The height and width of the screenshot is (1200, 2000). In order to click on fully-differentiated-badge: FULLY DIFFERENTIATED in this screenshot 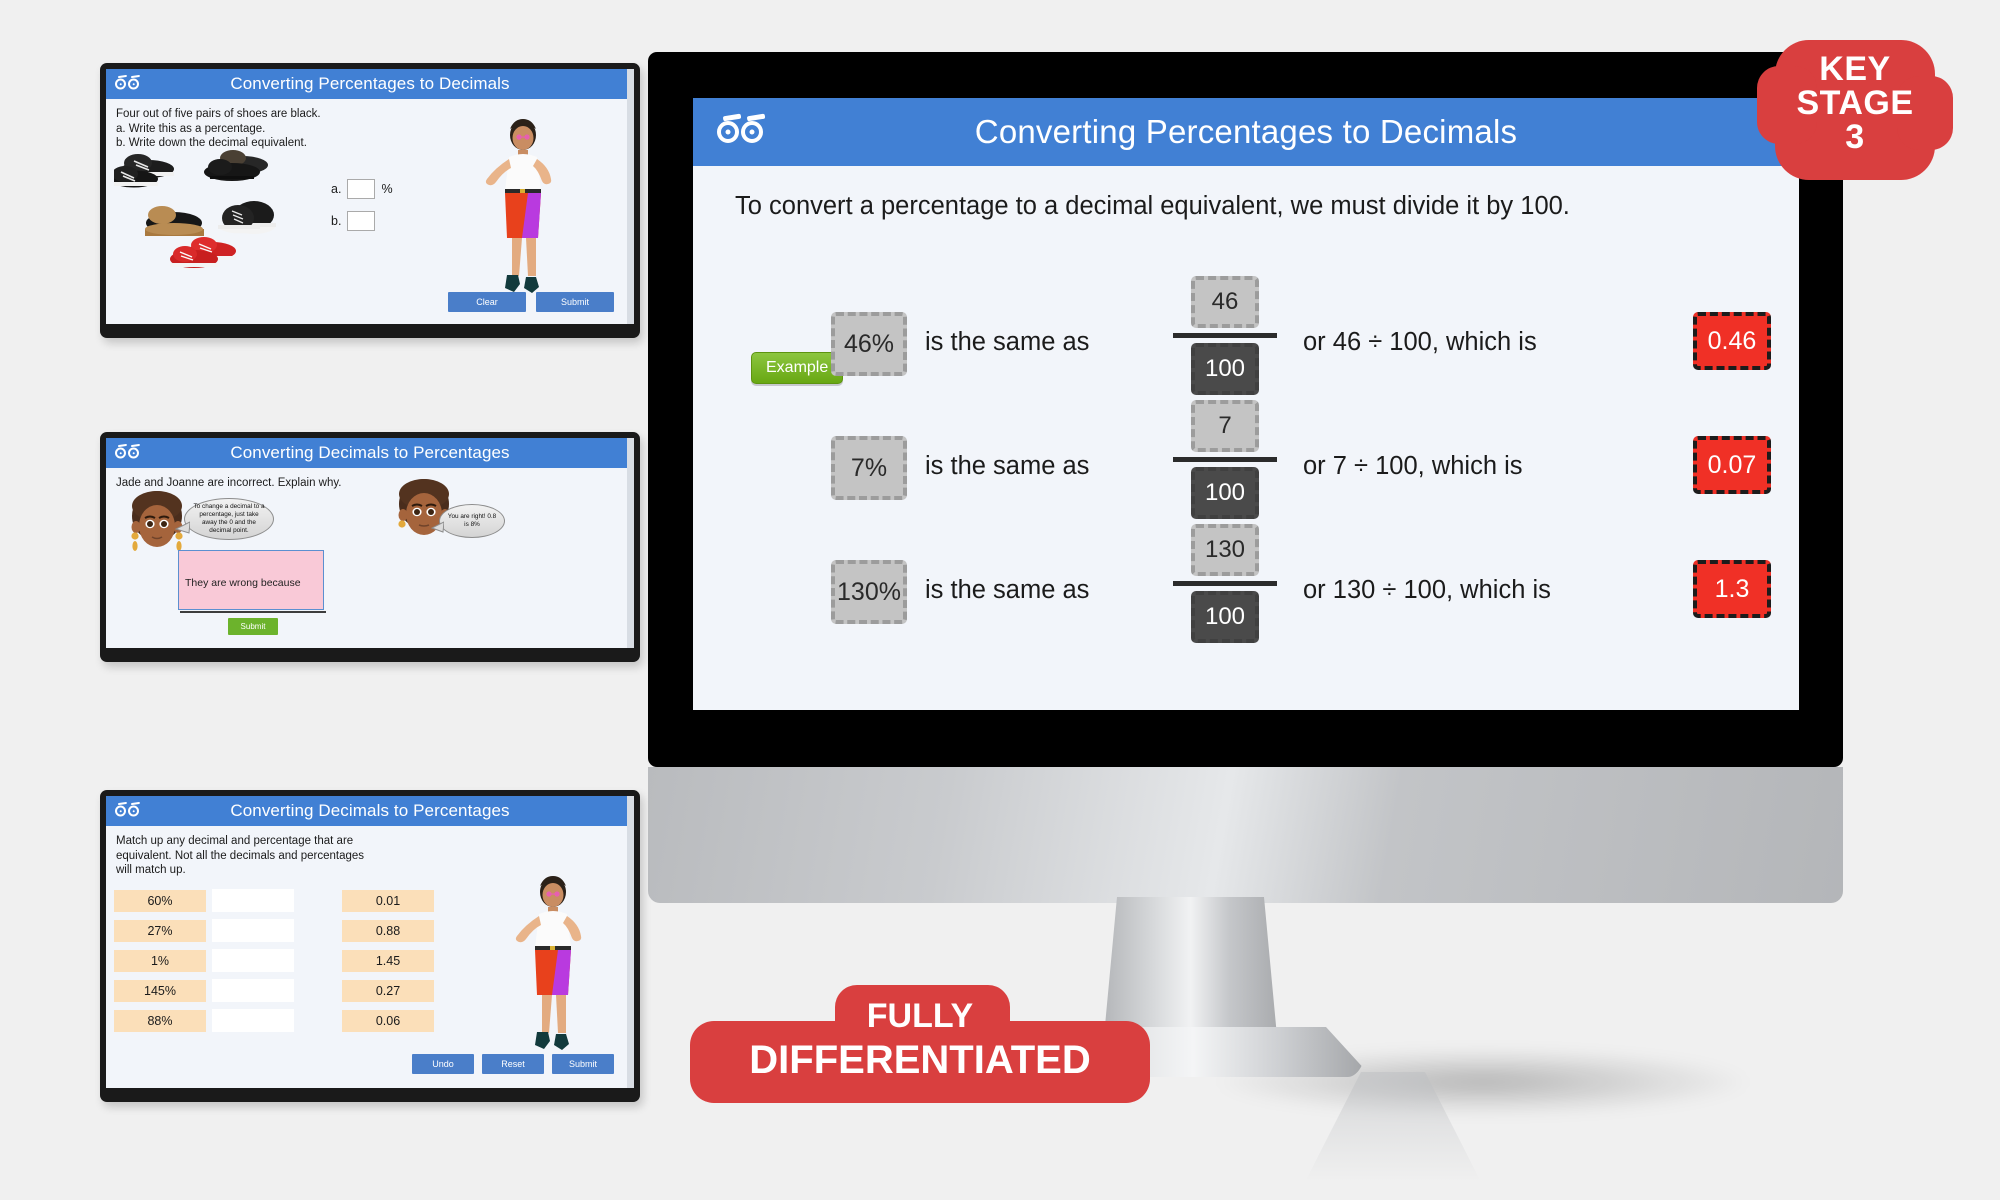, I will do `click(920, 1044)`.